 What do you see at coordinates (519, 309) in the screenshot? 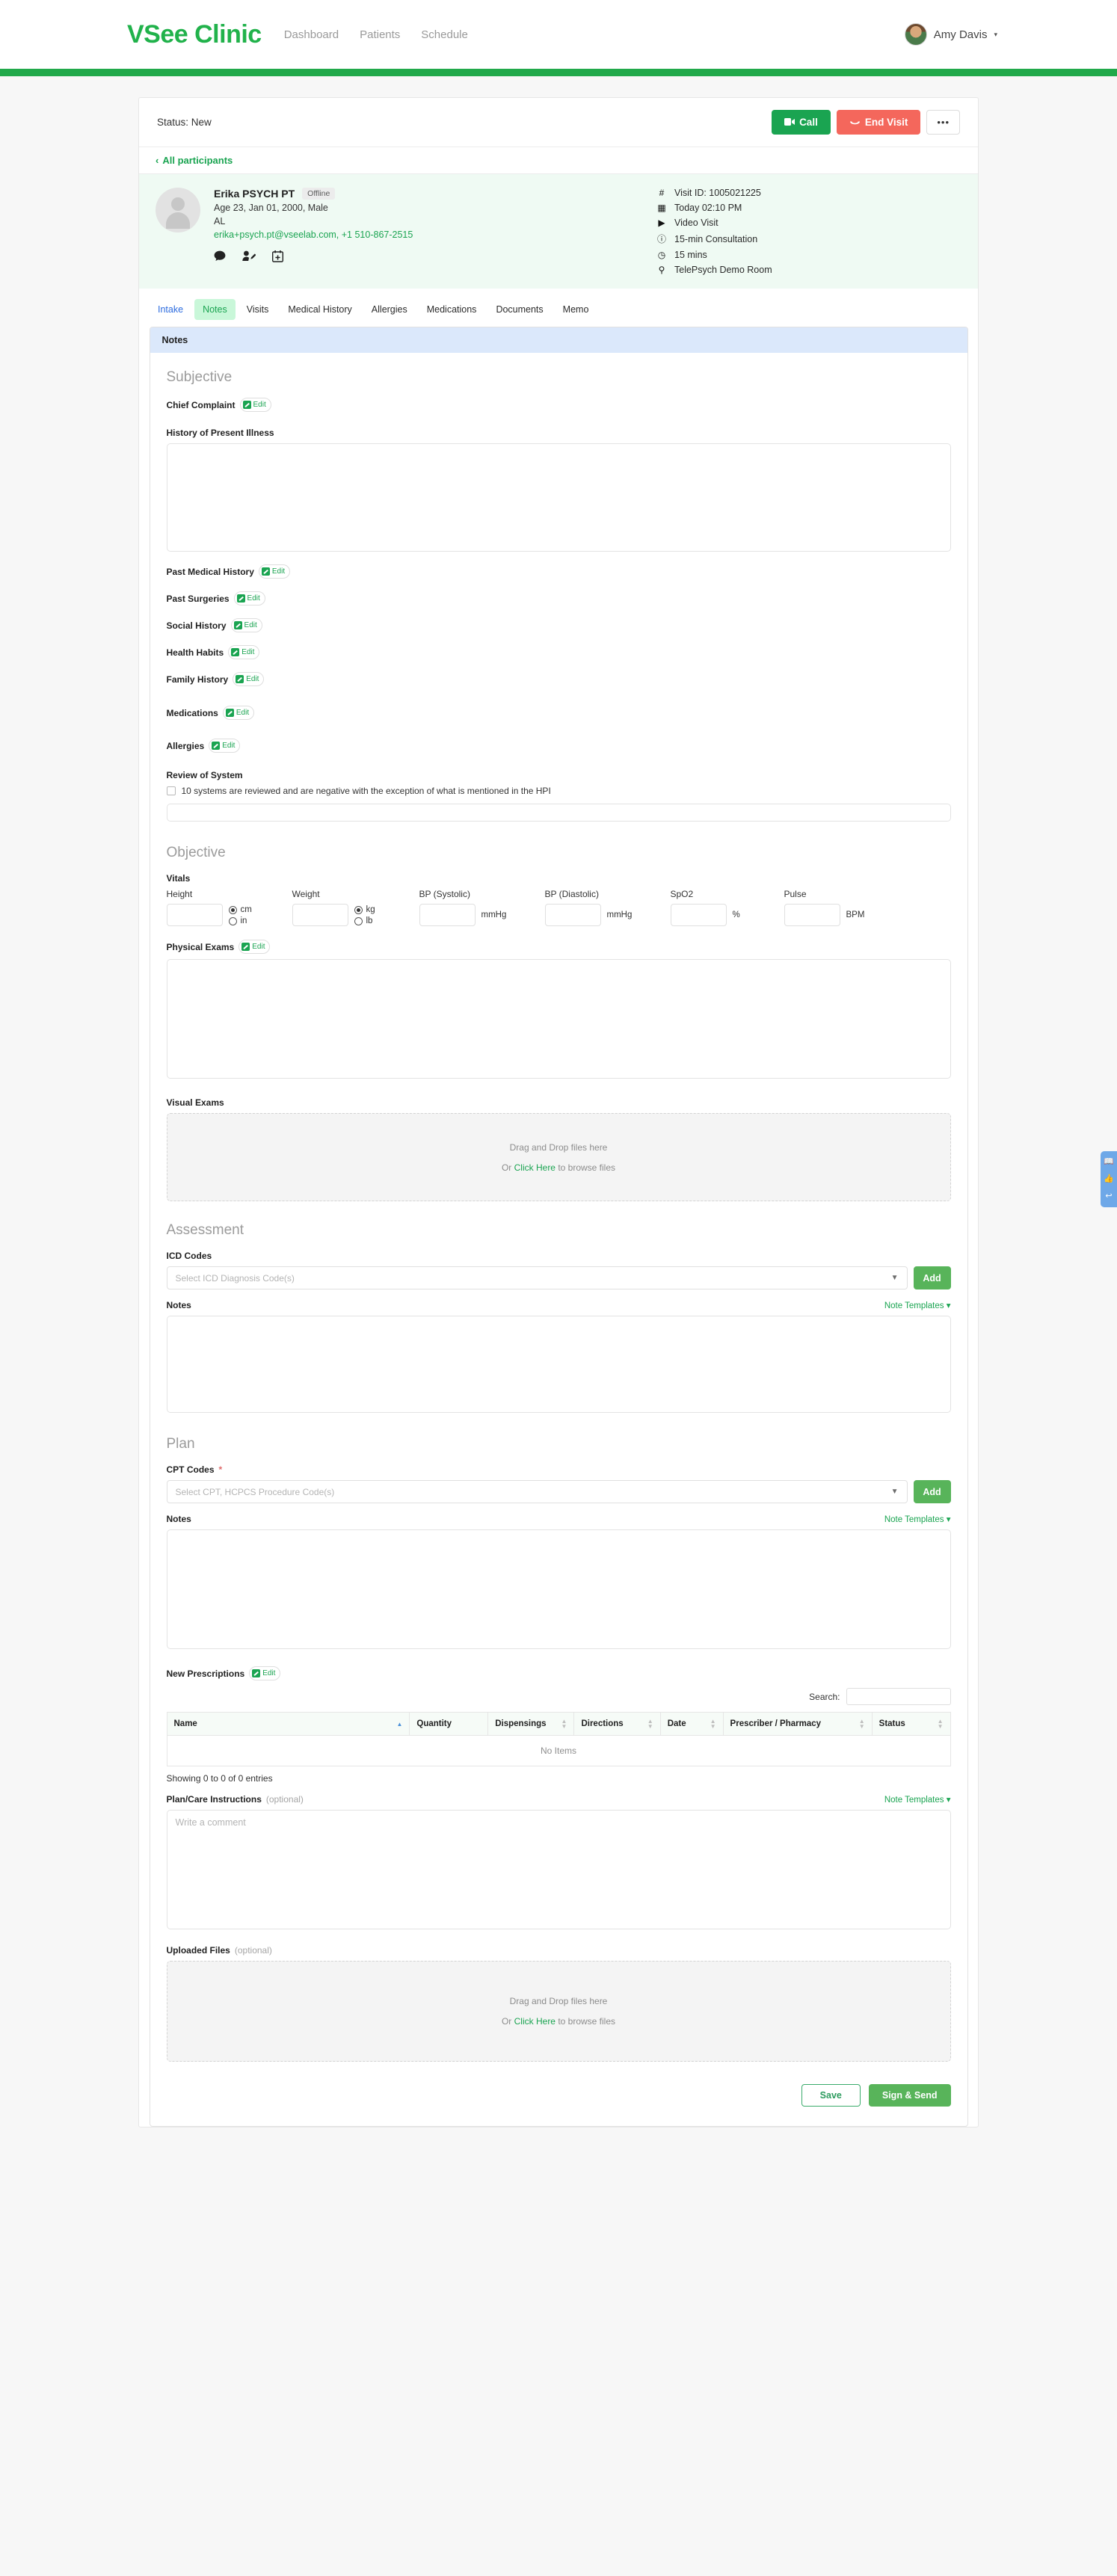
I see `tab-documents: Documents` at bounding box center [519, 309].